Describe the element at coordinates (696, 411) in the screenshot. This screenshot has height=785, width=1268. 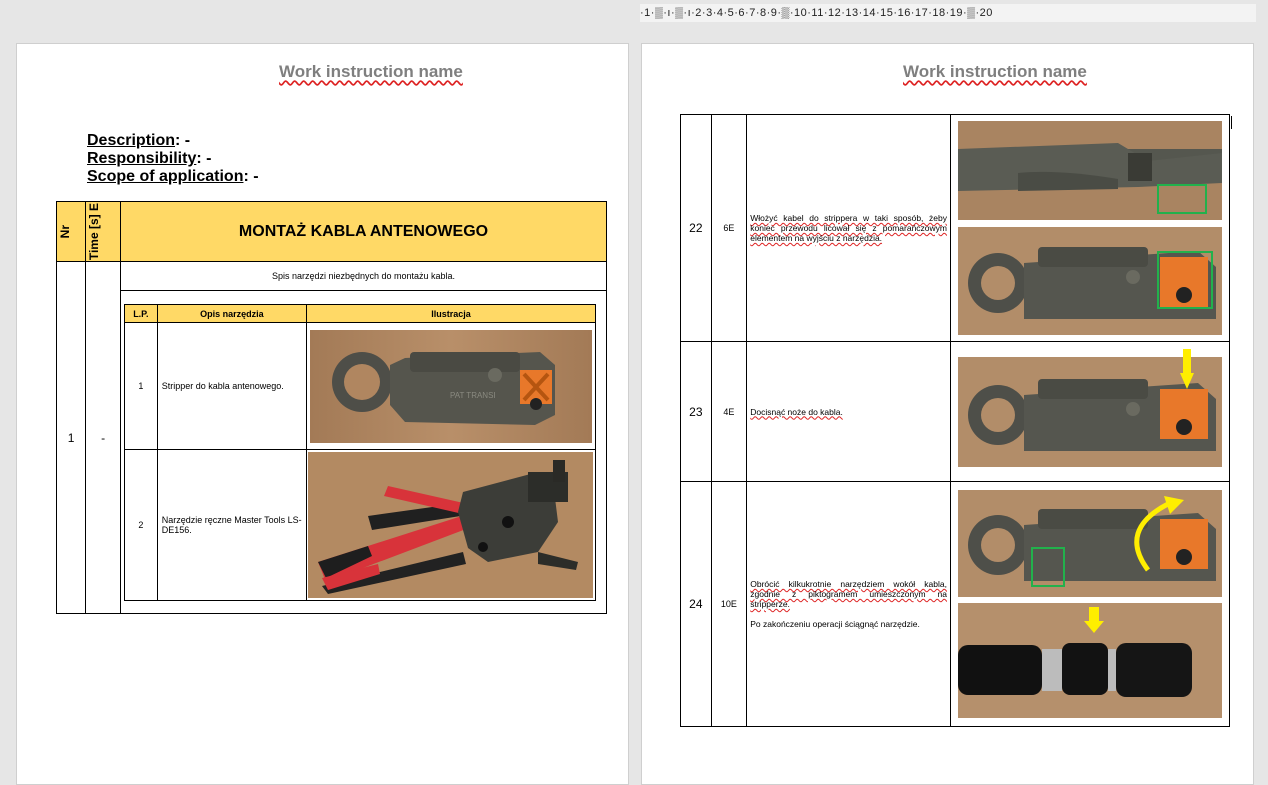
I see `step-nr: 23` at that location.